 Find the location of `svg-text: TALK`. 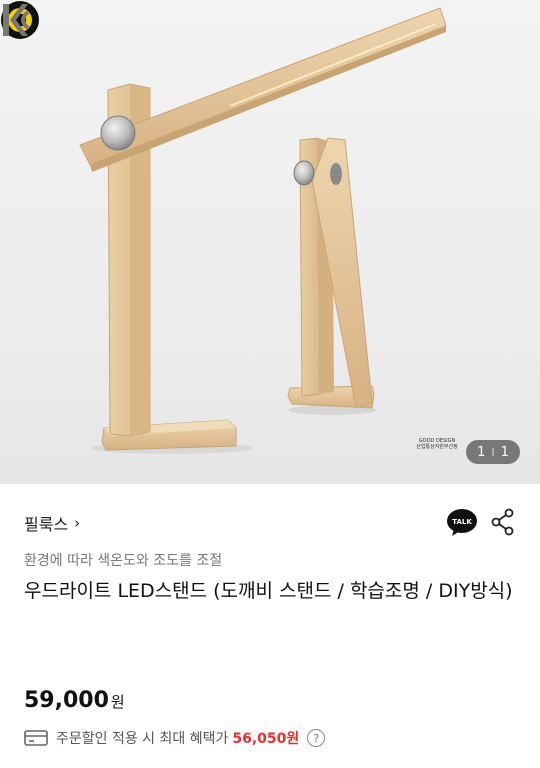

svg-text: TALK is located at coordinates (462, 522).